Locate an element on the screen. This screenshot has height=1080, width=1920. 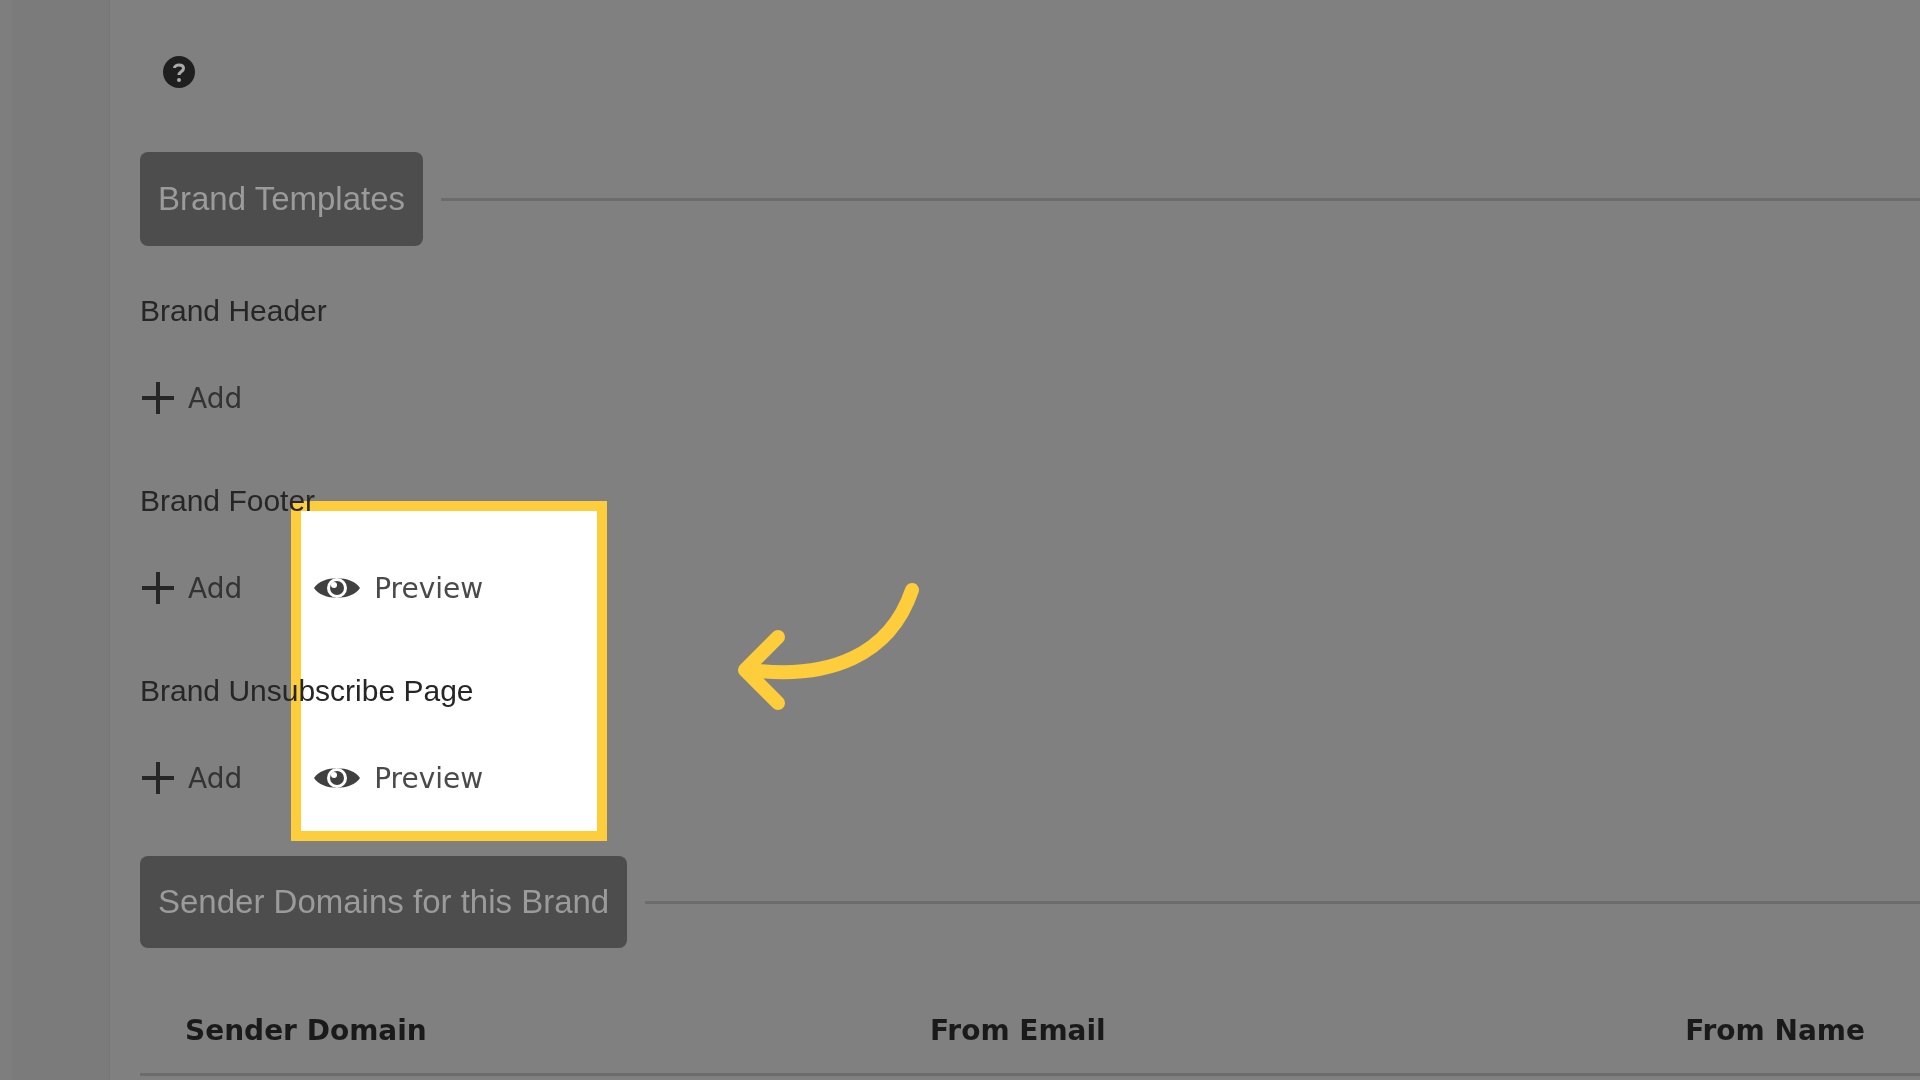
section-title: Sender Domains for this Brand is located at coordinates (384, 902).